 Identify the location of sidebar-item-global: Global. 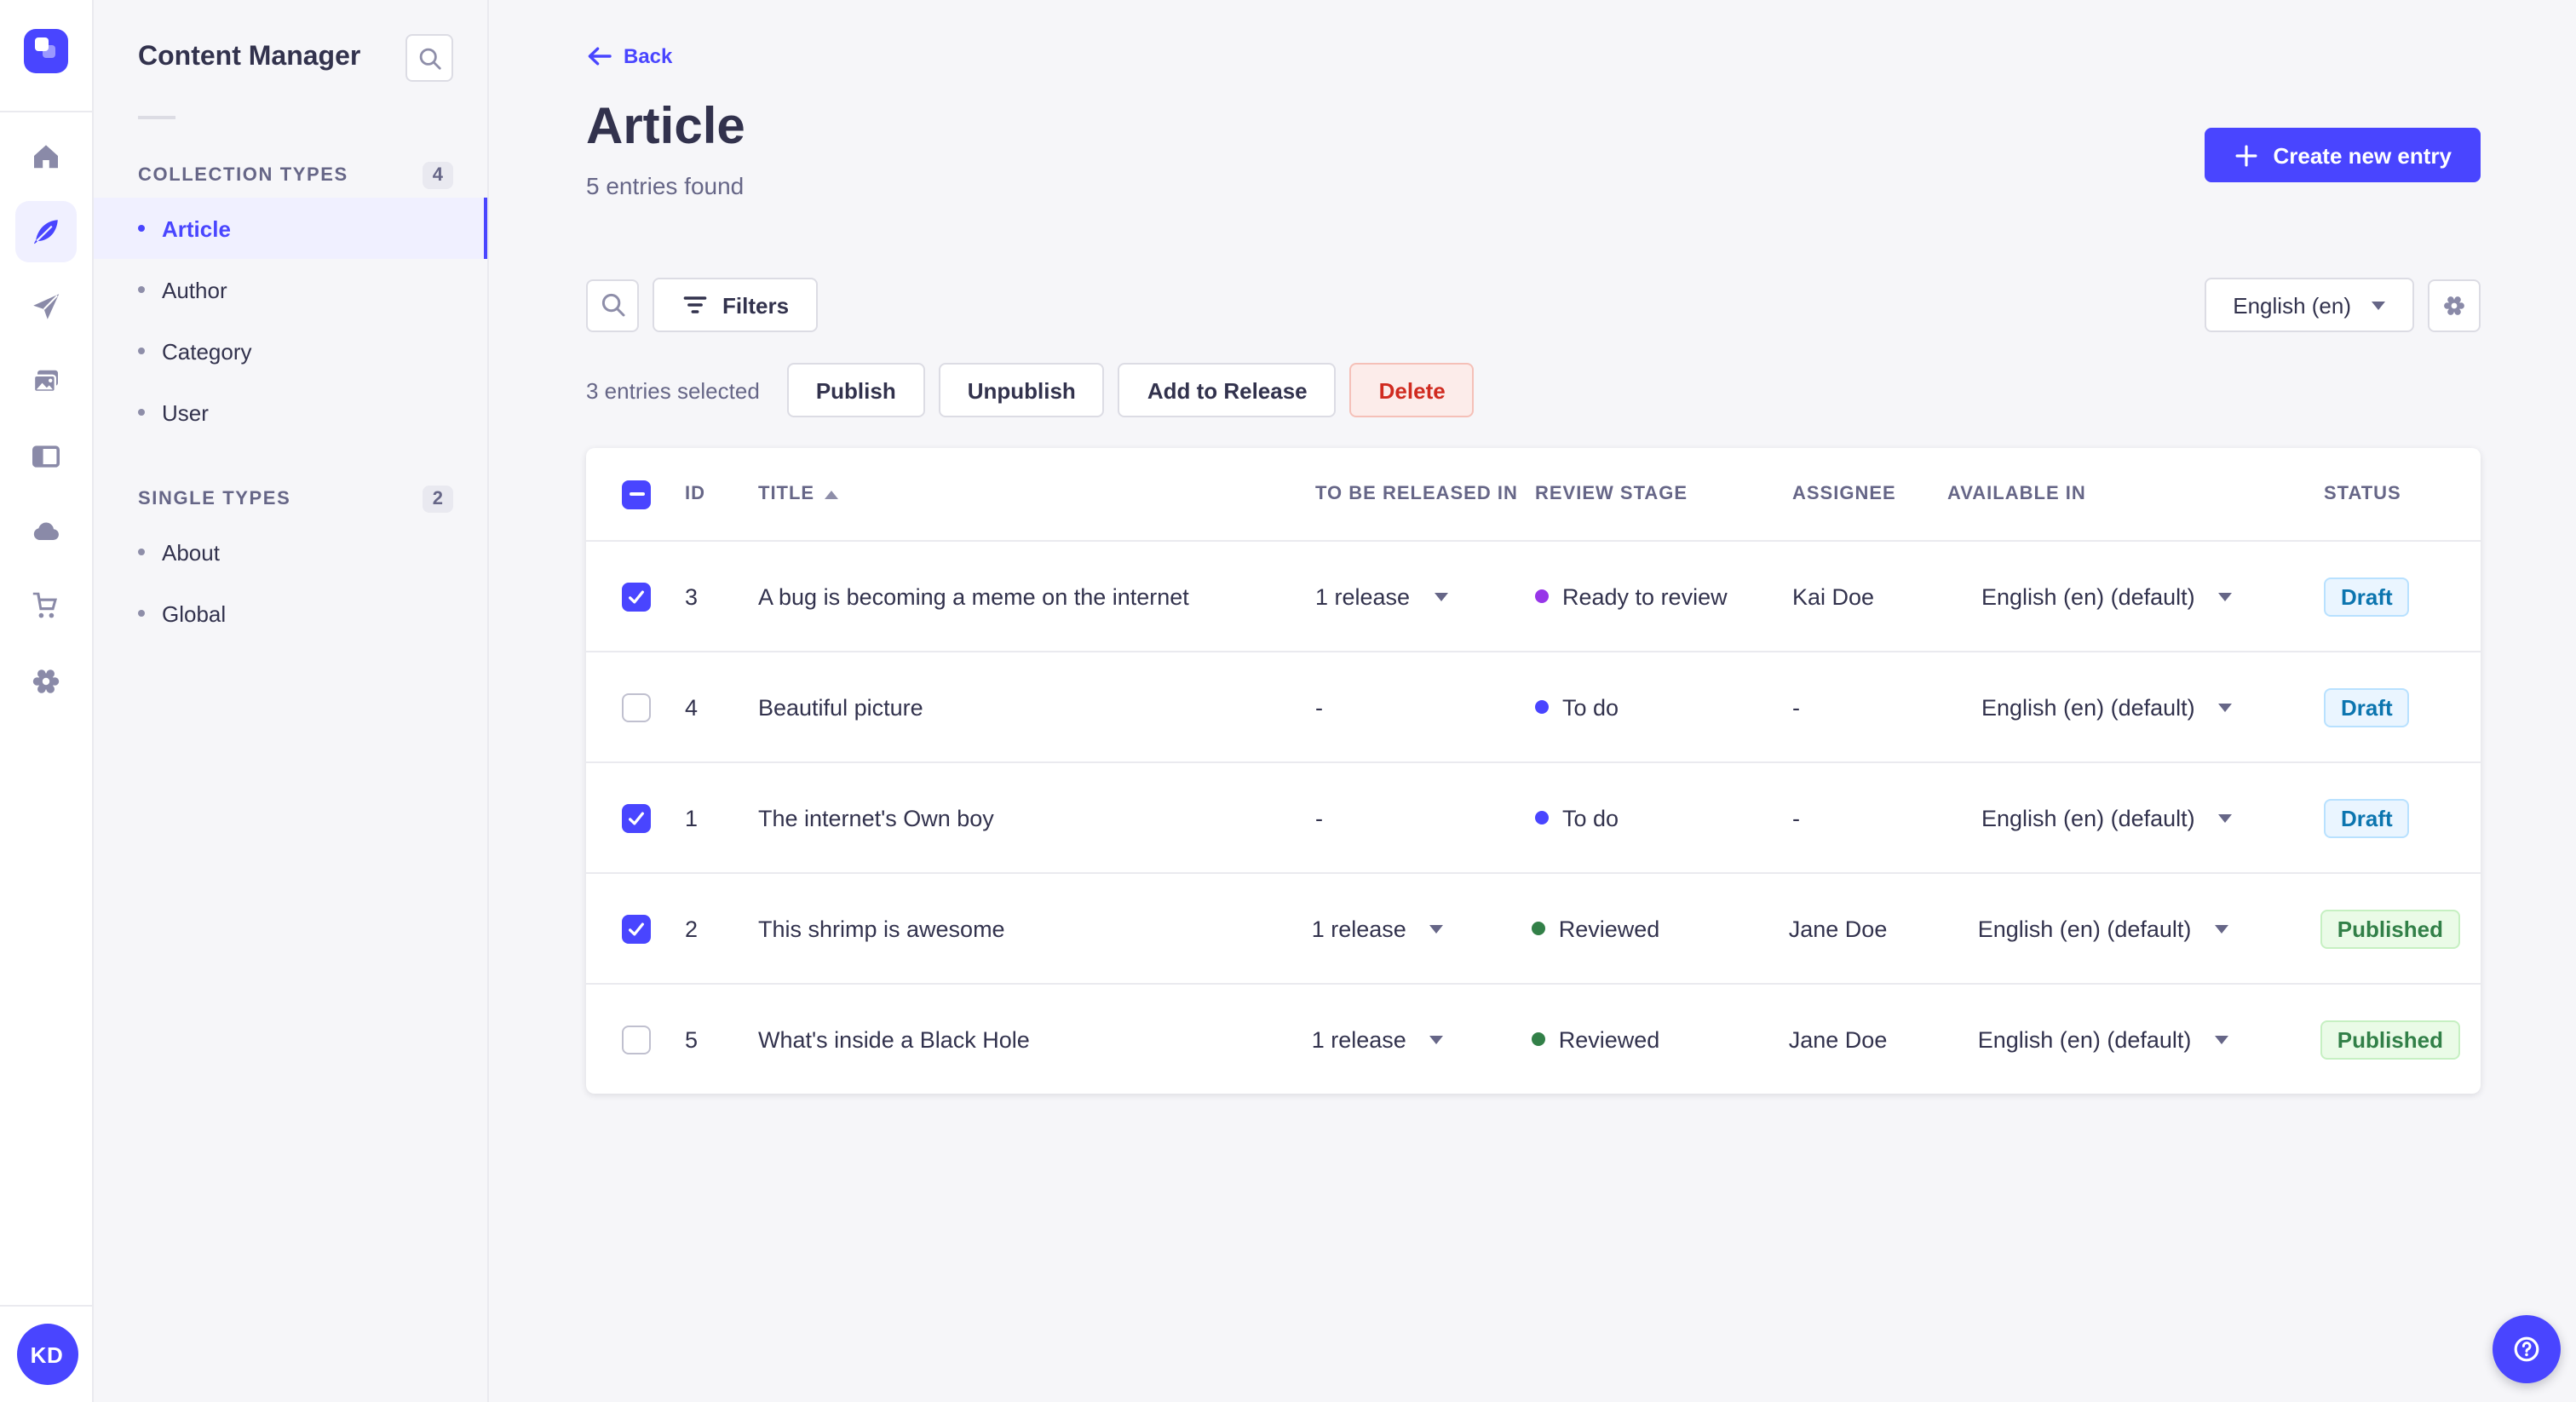
(290, 613).